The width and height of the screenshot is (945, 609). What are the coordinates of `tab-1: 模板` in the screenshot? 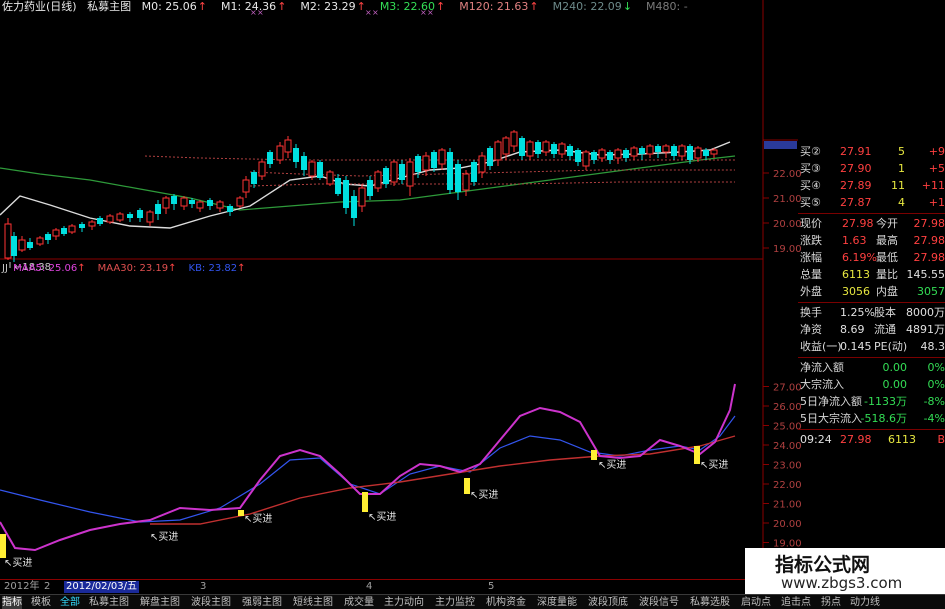 It's located at (41, 602).